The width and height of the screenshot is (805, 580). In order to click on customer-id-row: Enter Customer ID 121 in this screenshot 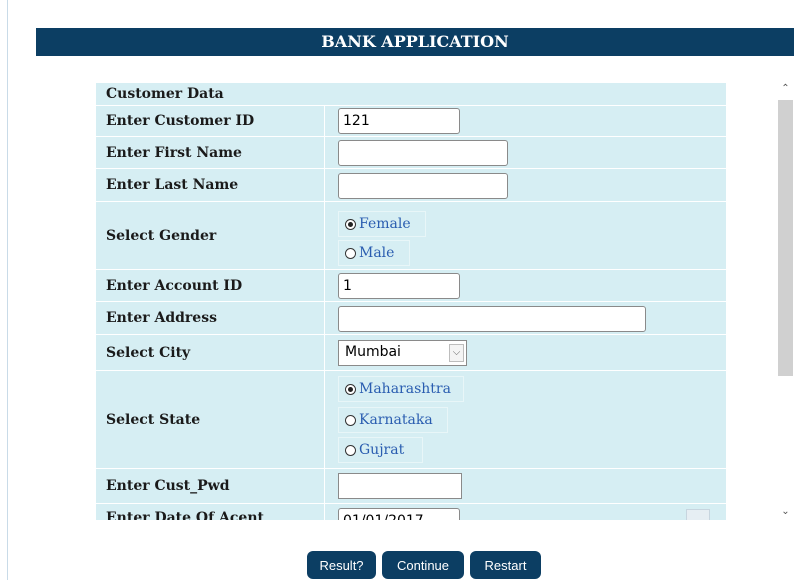, I will do `click(411, 121)`.